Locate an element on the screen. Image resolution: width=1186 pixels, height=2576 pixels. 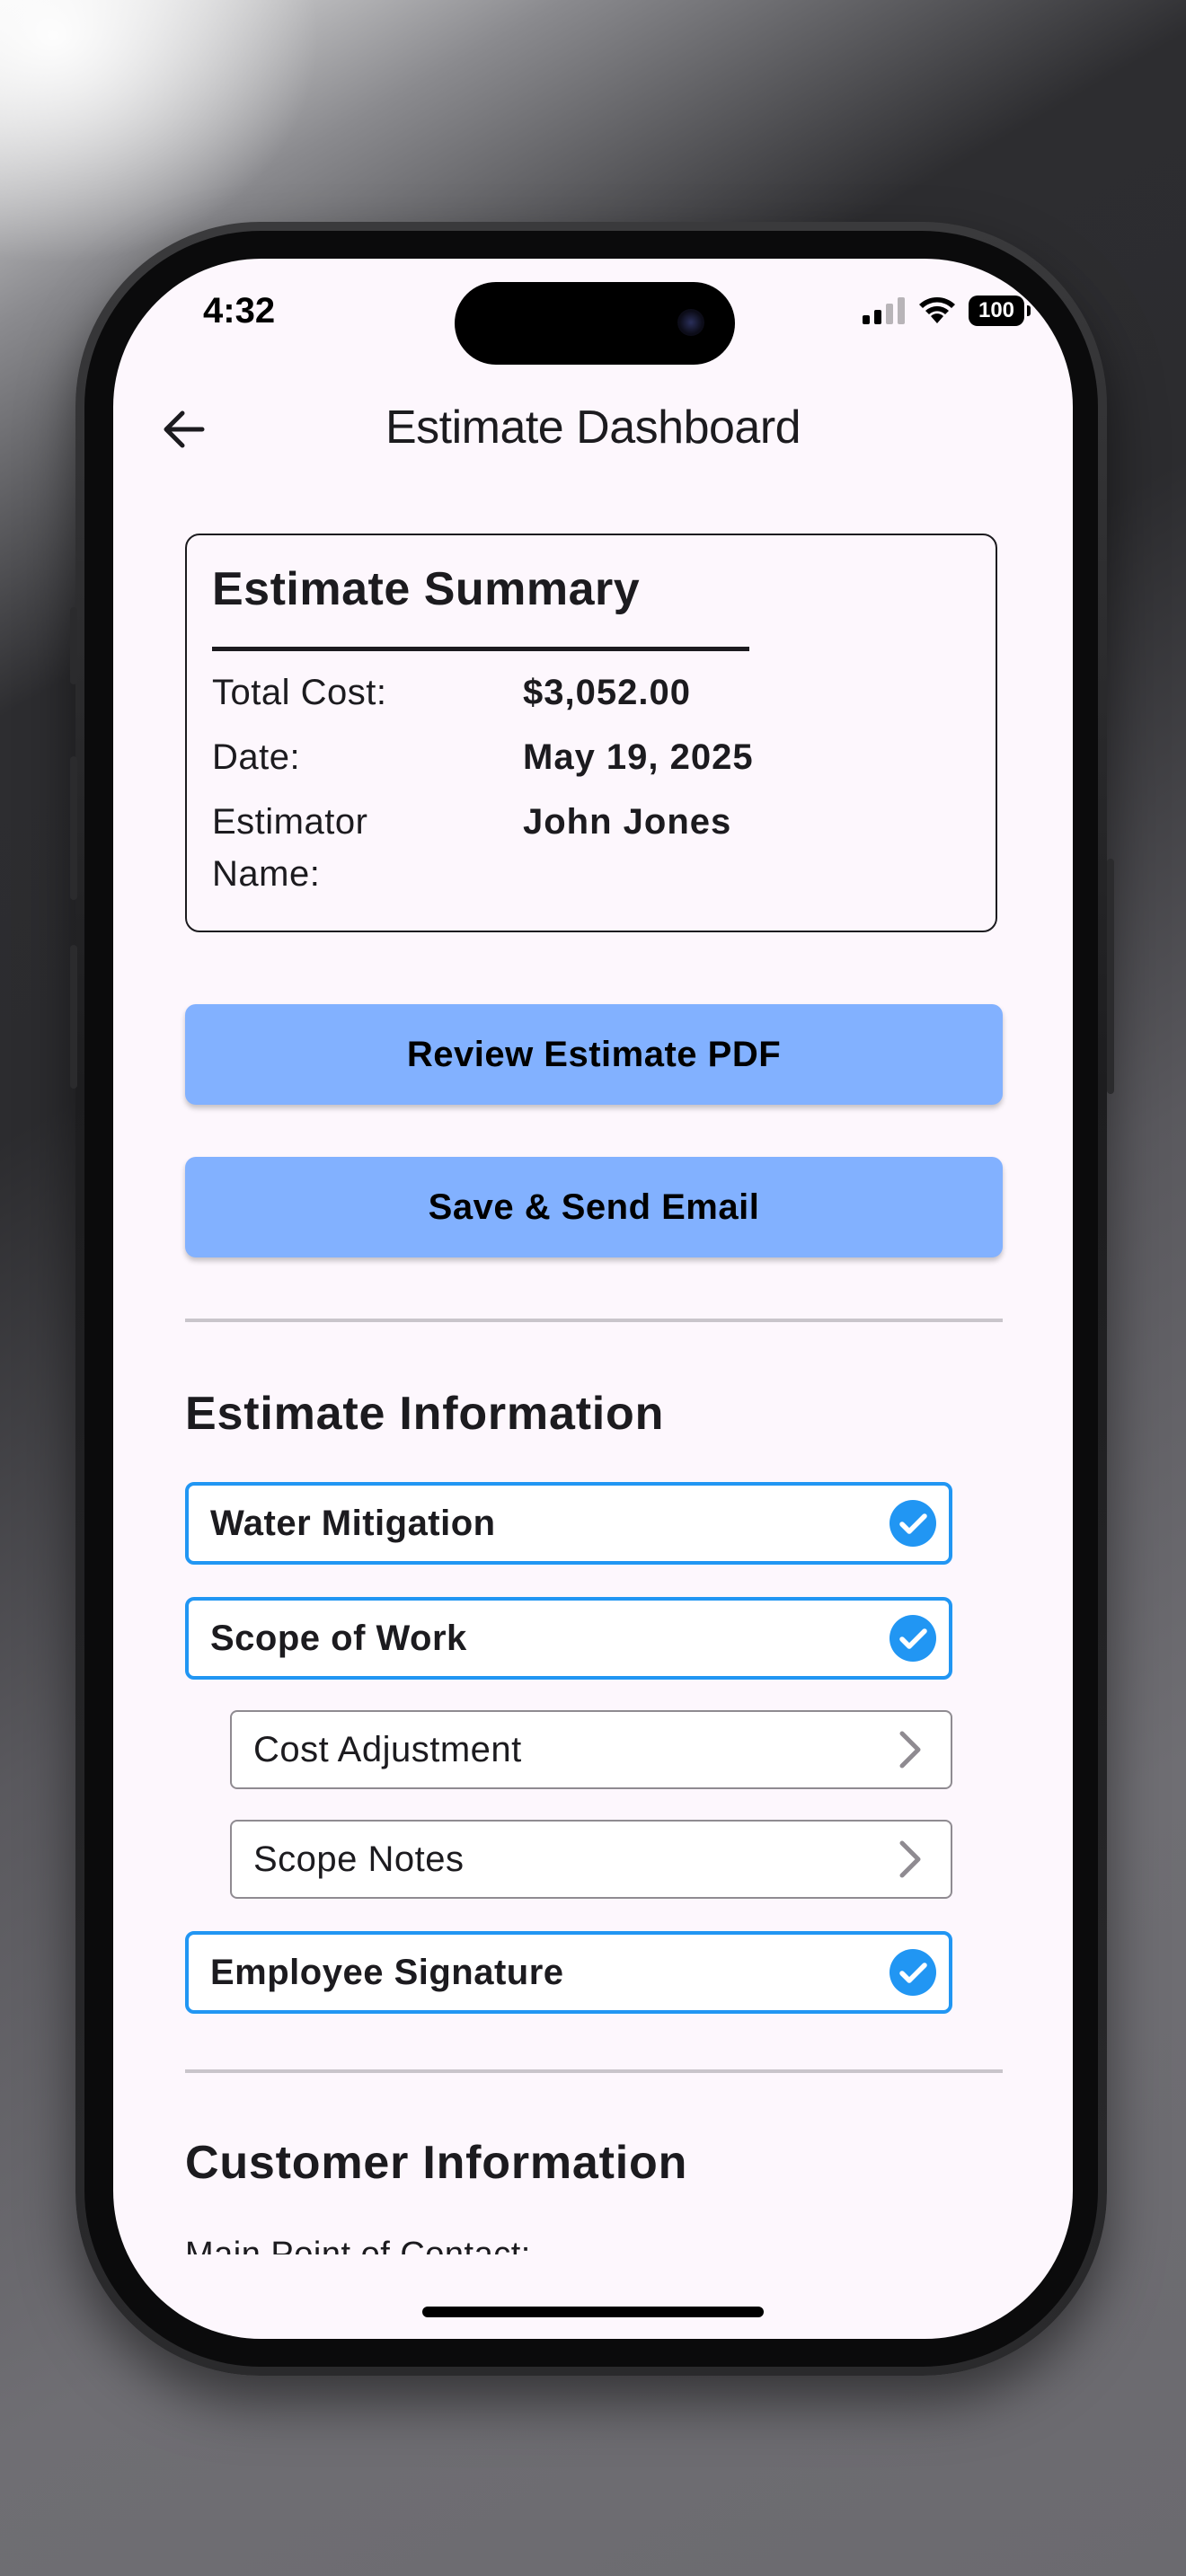
summary-underline is located at coordinates (480, 649).